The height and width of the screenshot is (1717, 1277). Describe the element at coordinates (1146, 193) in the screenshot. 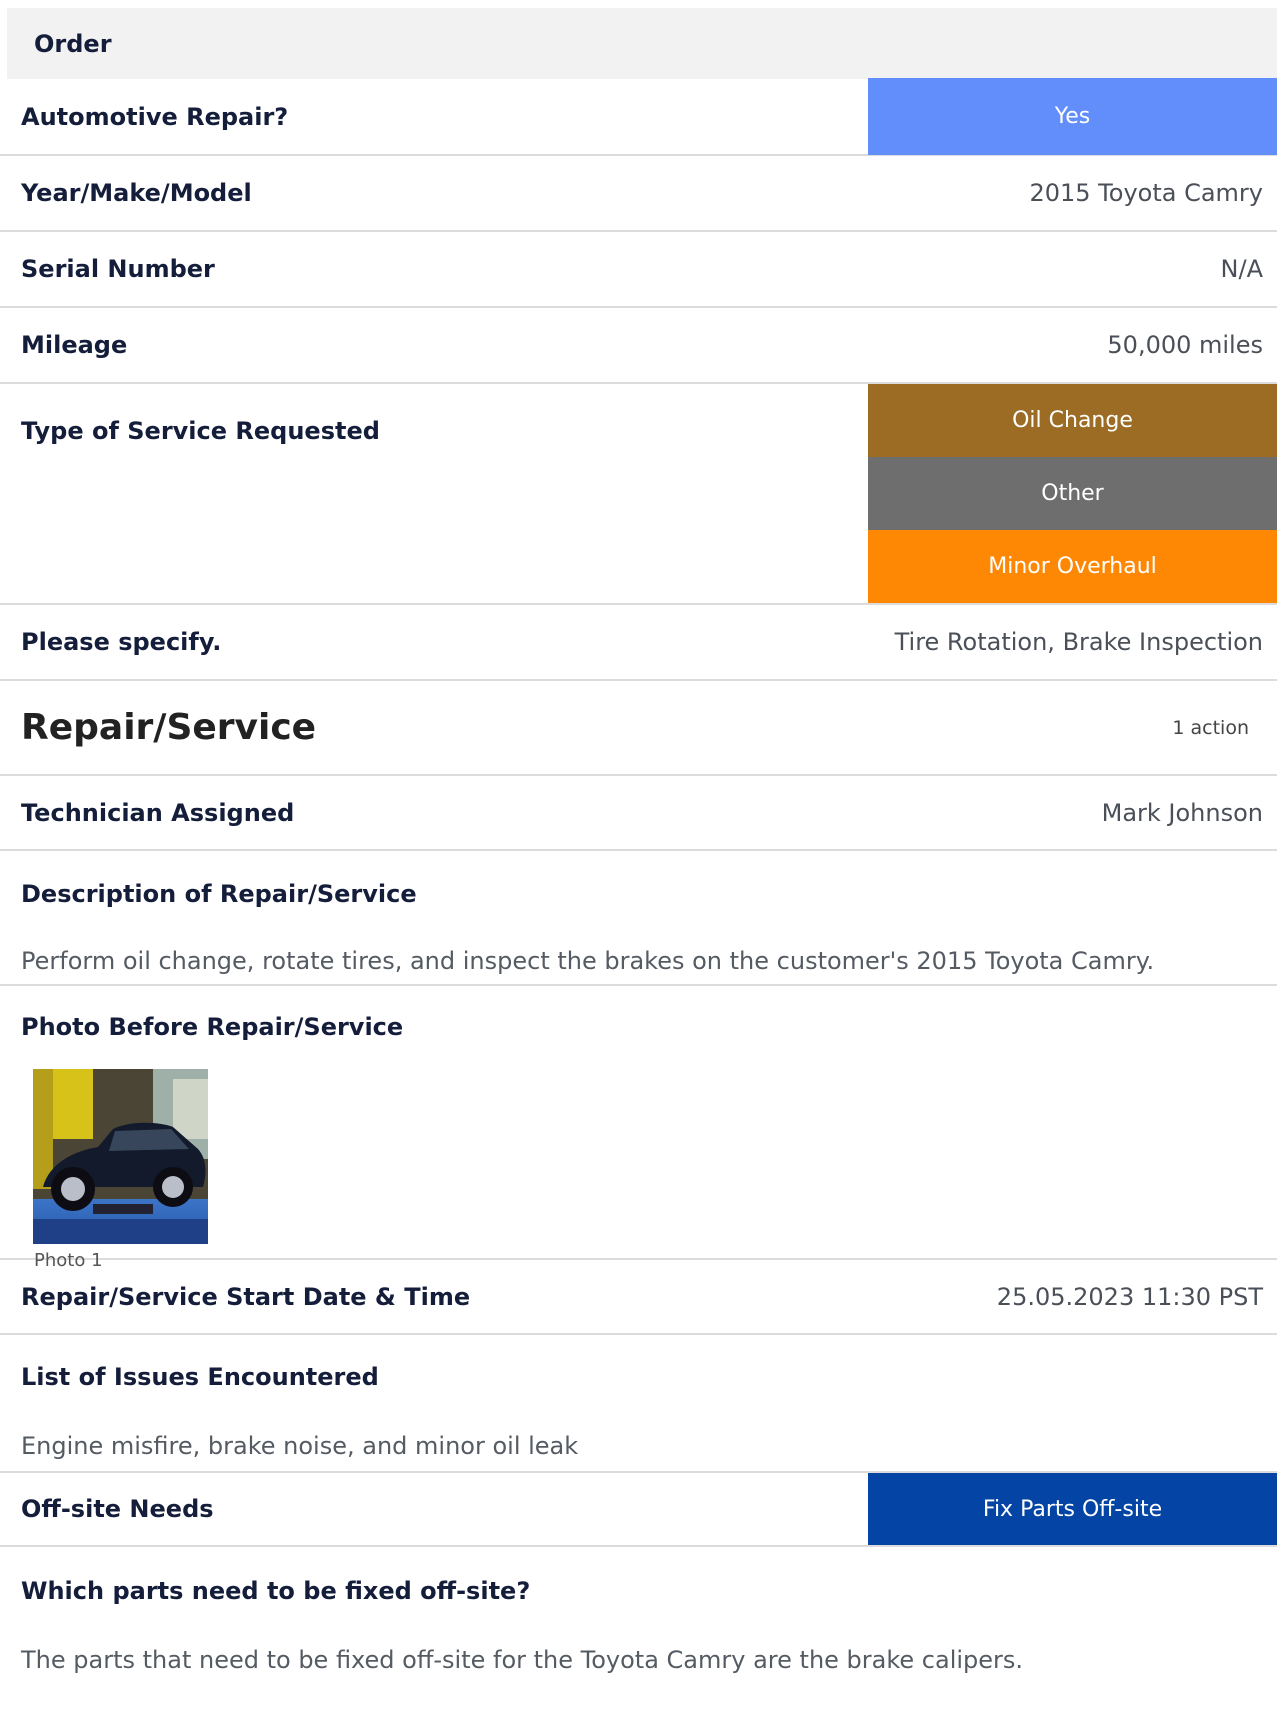

I see `year-make-model-value: 2015 Toyota Camry` at that location.